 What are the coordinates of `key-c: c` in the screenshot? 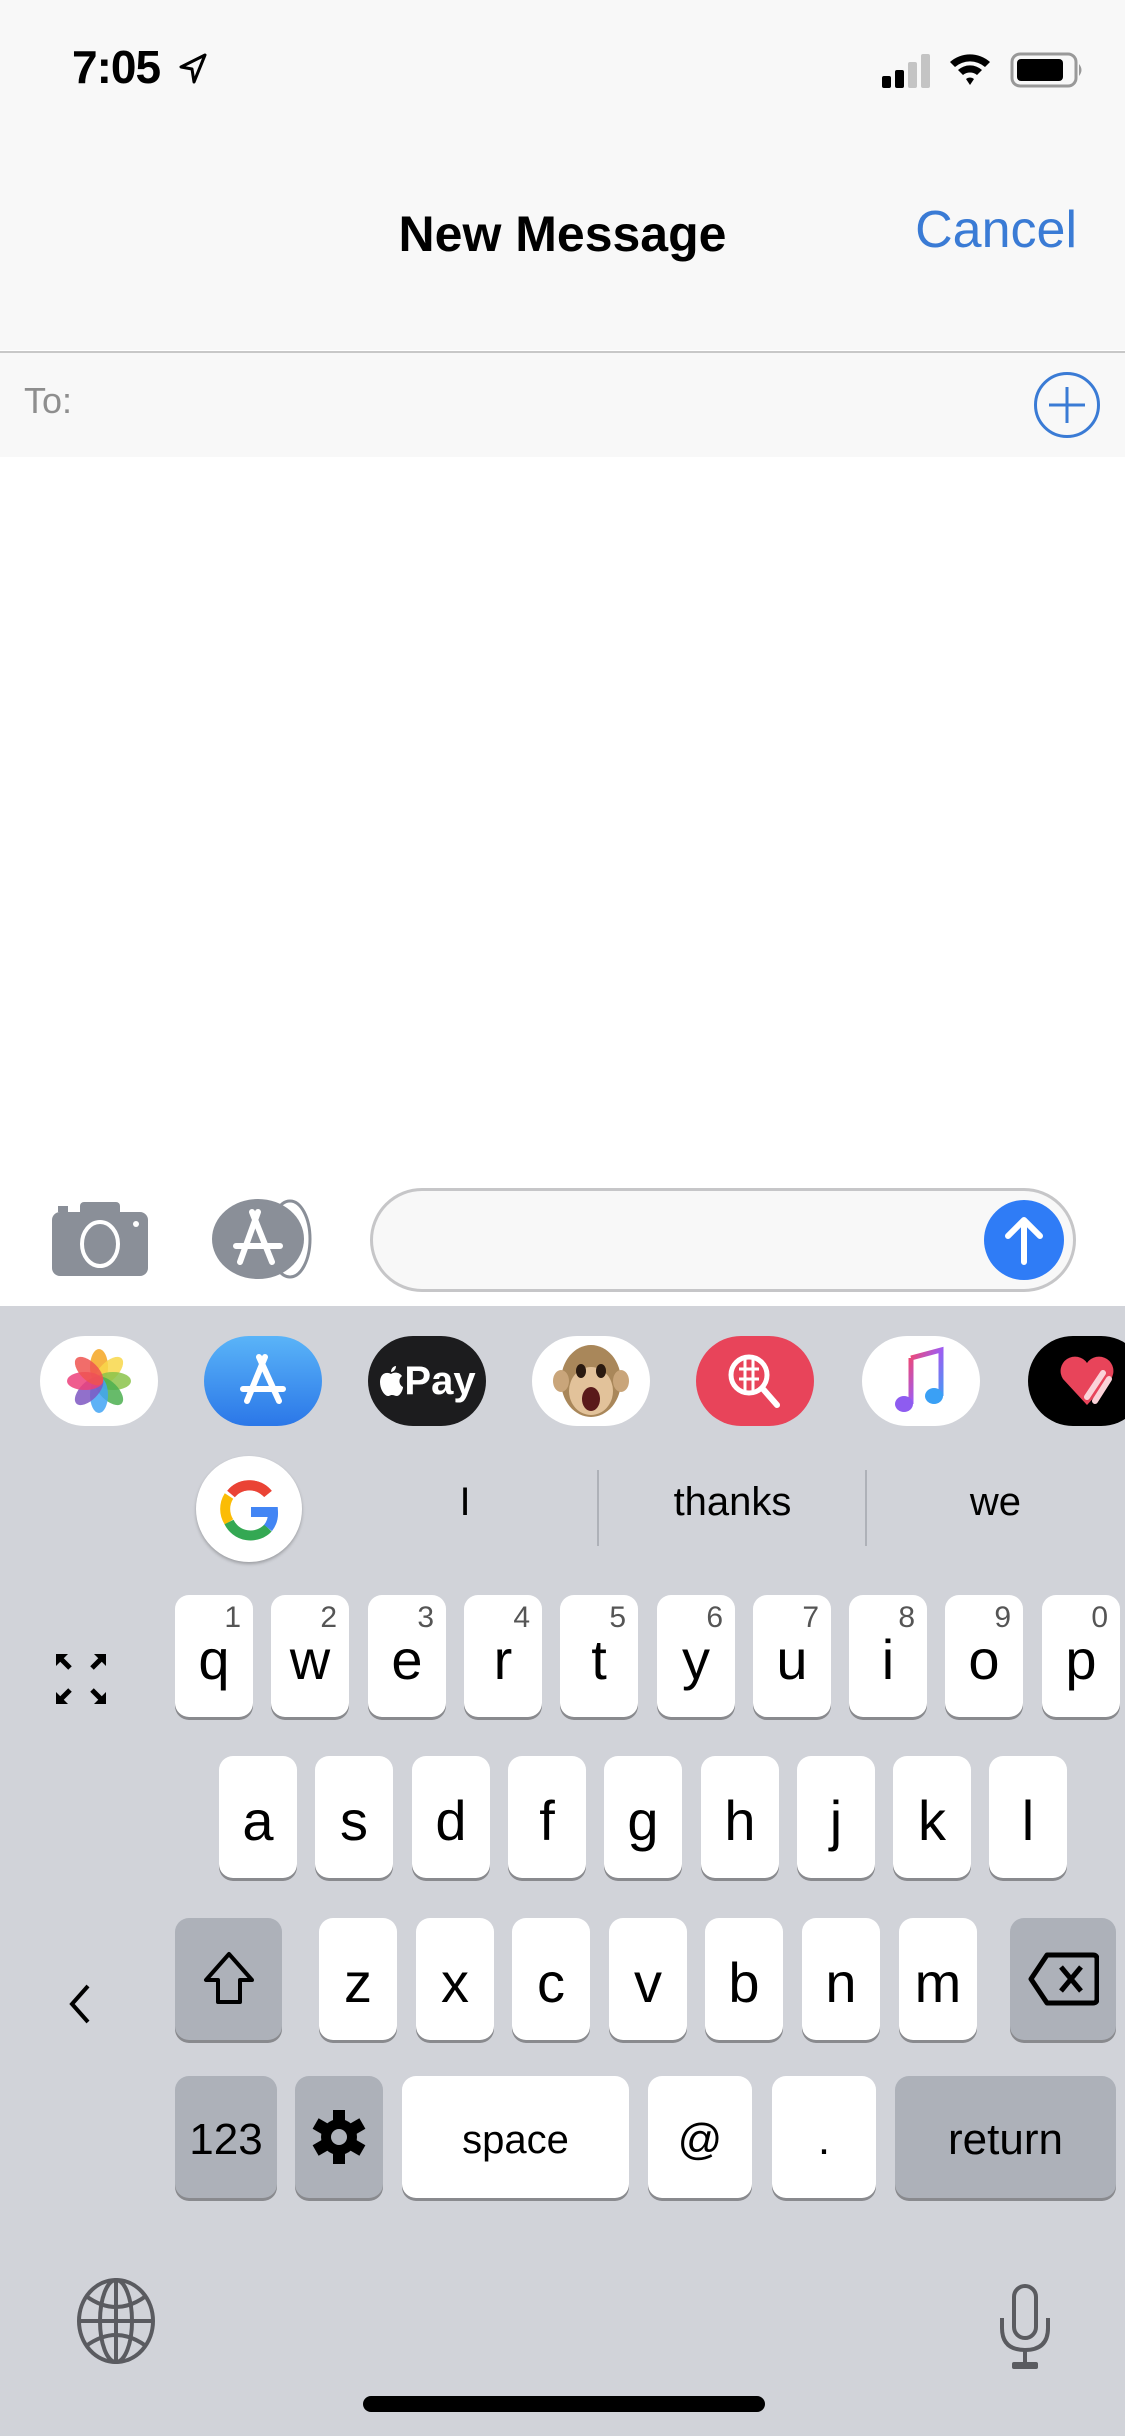 It's located at (551, 1979).